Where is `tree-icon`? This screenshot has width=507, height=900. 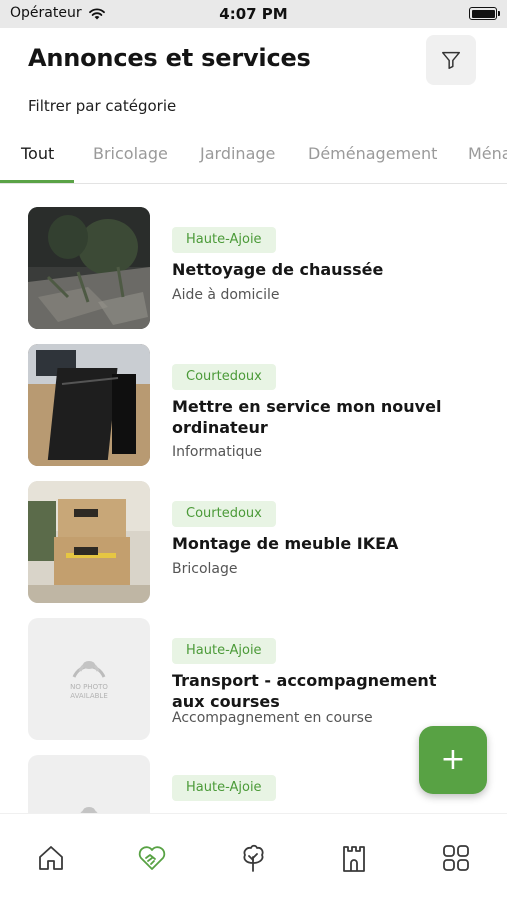 tree-icon is located at coordinates (253, 858).